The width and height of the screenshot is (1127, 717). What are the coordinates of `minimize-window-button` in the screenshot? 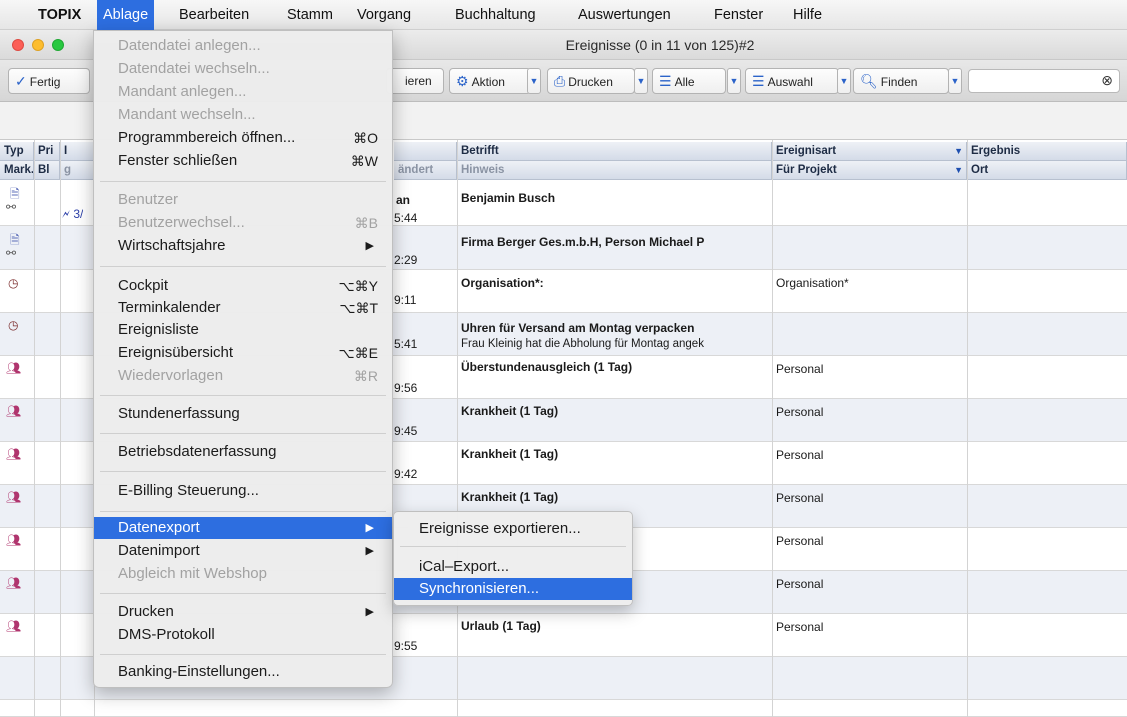 It's located at (38, 45).